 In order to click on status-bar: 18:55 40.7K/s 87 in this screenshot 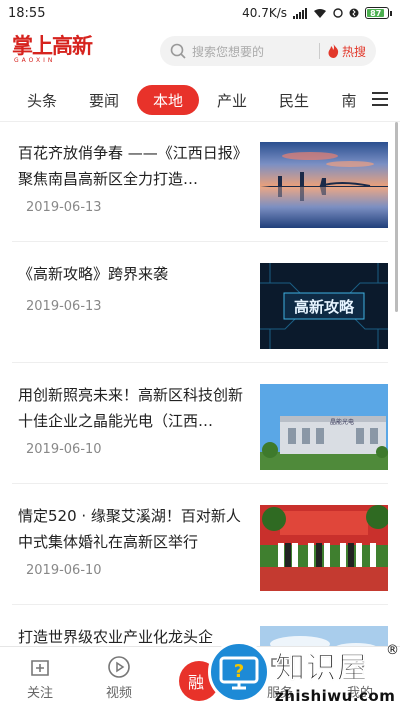, I will do `click(200, 13)`.